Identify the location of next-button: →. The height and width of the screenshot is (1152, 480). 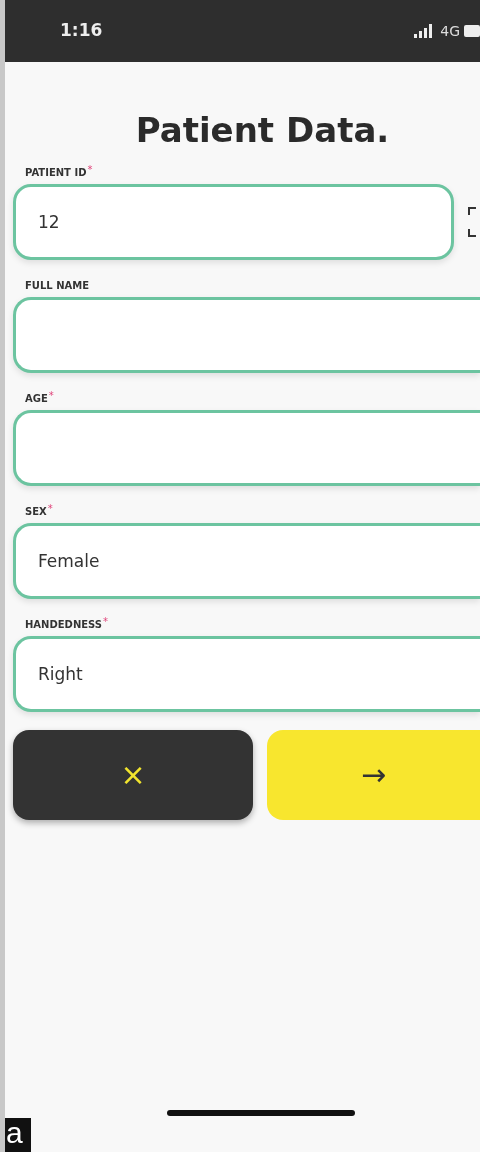
(373, 774).